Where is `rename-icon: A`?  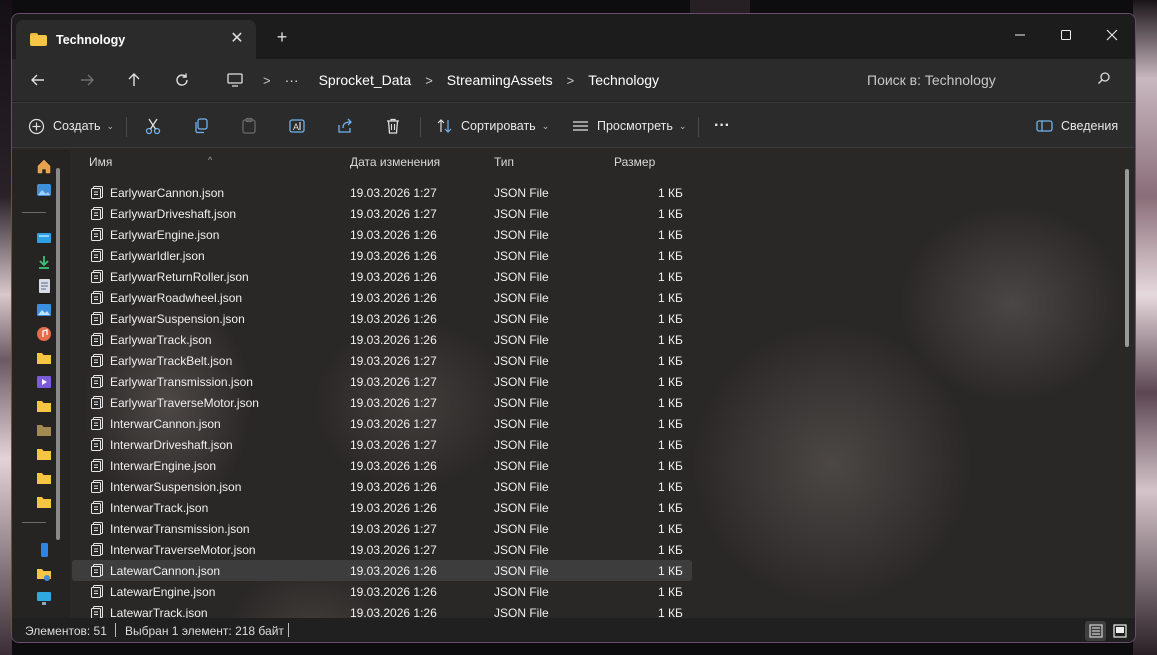
rename-icon: A is located at coordinates (297, 126).